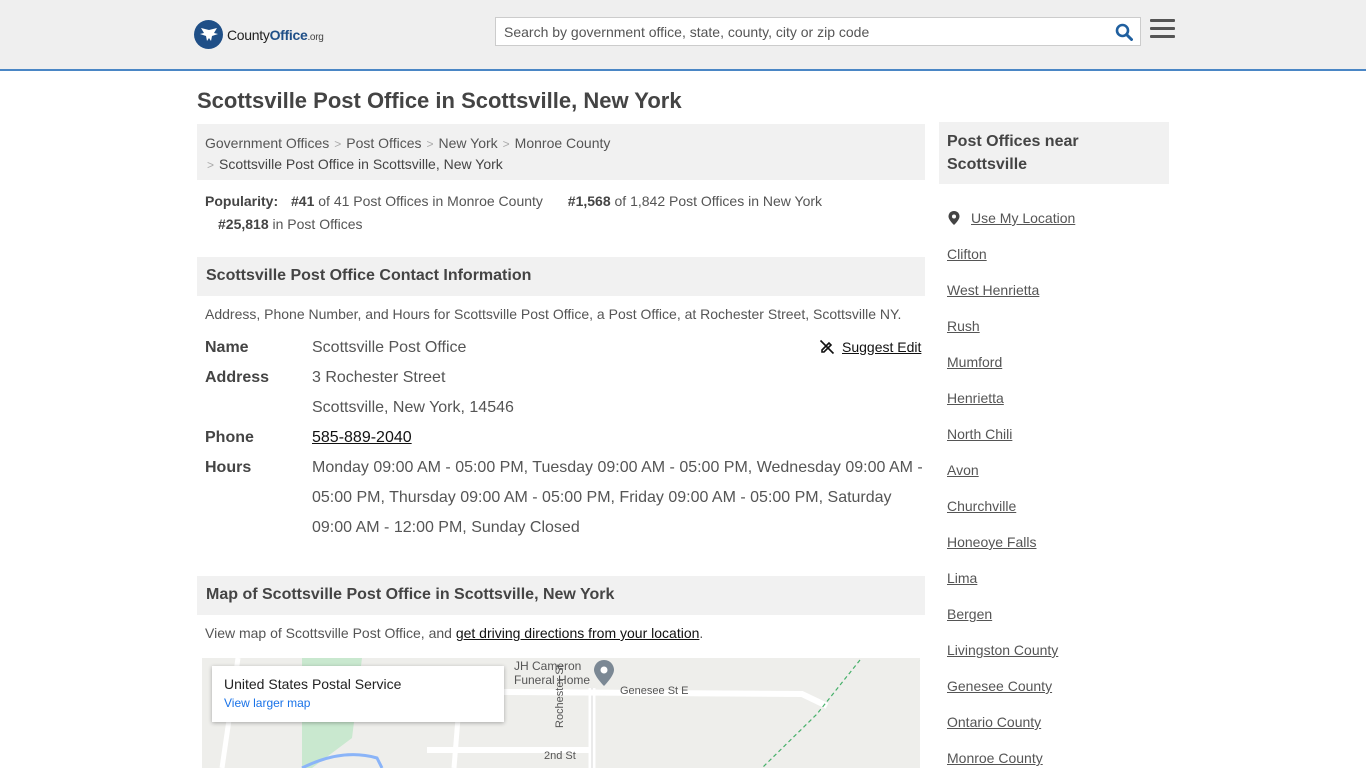  I want to click on national-rank-text: in Post Offices, so click(317, 224).